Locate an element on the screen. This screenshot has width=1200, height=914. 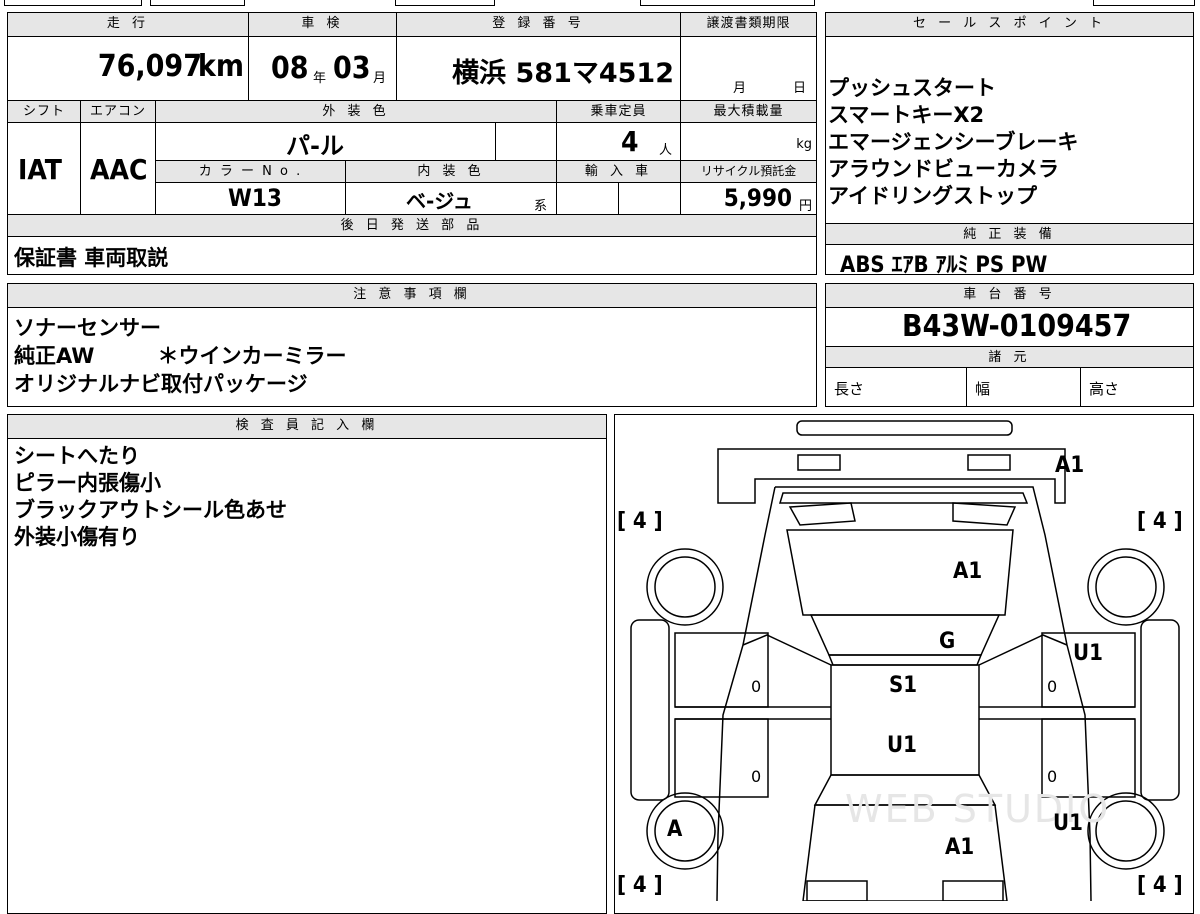
notes-list: ソナーセンサー 純正AW ＊ウインカーミラー オリジナルナビ取付パッケージ is located at coordinates (180, 356).